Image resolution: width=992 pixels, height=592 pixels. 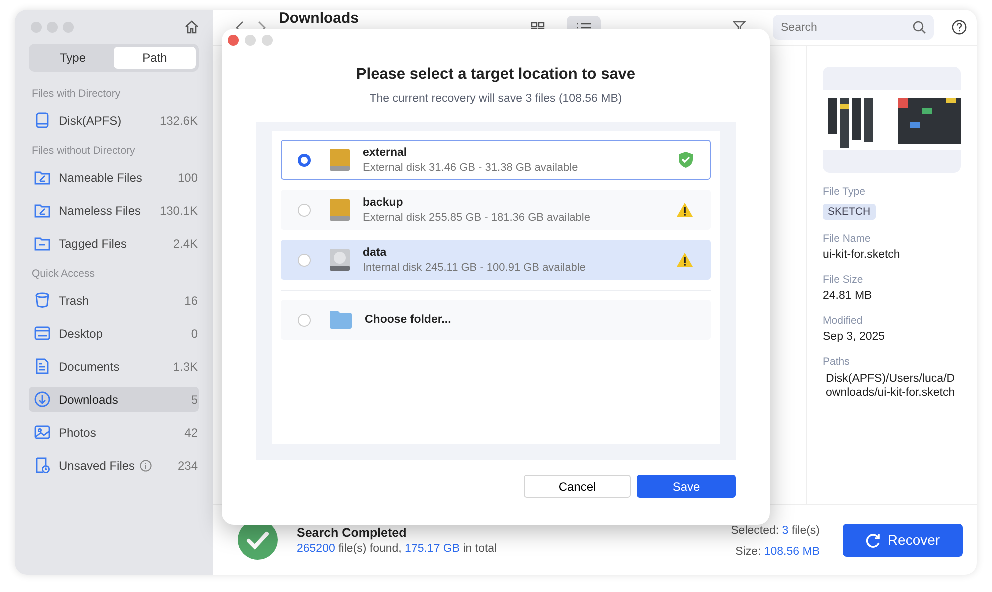 What do you see at coordinates (890, 386) in the screenshot?
I see `field-value: Disk(APFS)/Users/luca/Downloads/ui-kit-for.sketch` at bounding box center [890, 386].